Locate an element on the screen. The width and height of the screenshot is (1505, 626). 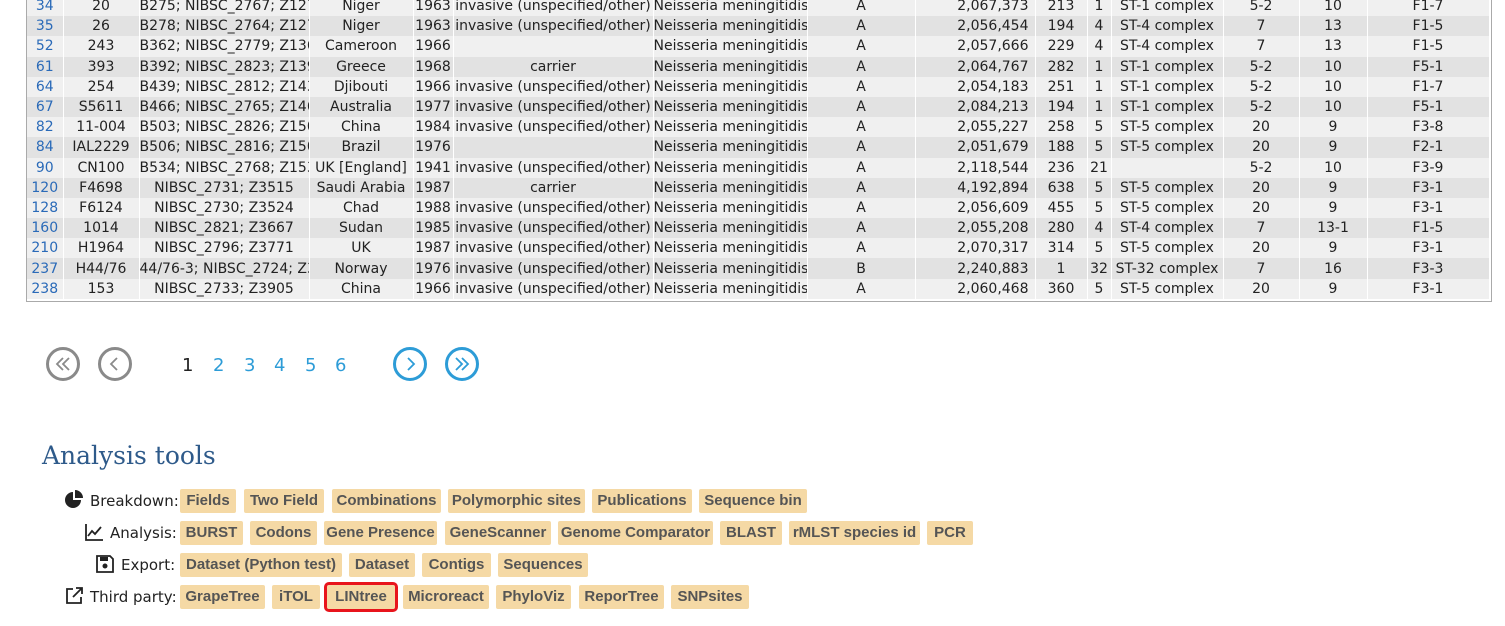
sequences-button: Sequences is located at coordinates (543, 565).